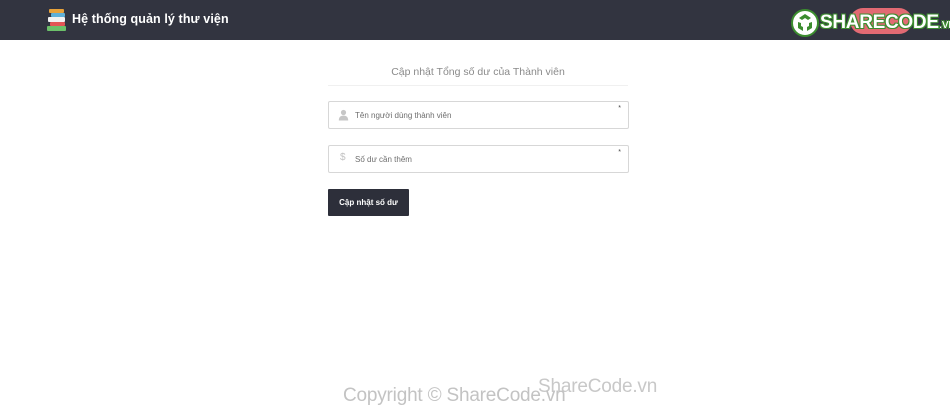 This screenshot has width=950, height=417. What do you see at coordinates (475, 20) in the screenshot?
I see `top-navbar: Hệ thống quản lý thư viện SHARECODE.vn` at bounding box center [475, 20].